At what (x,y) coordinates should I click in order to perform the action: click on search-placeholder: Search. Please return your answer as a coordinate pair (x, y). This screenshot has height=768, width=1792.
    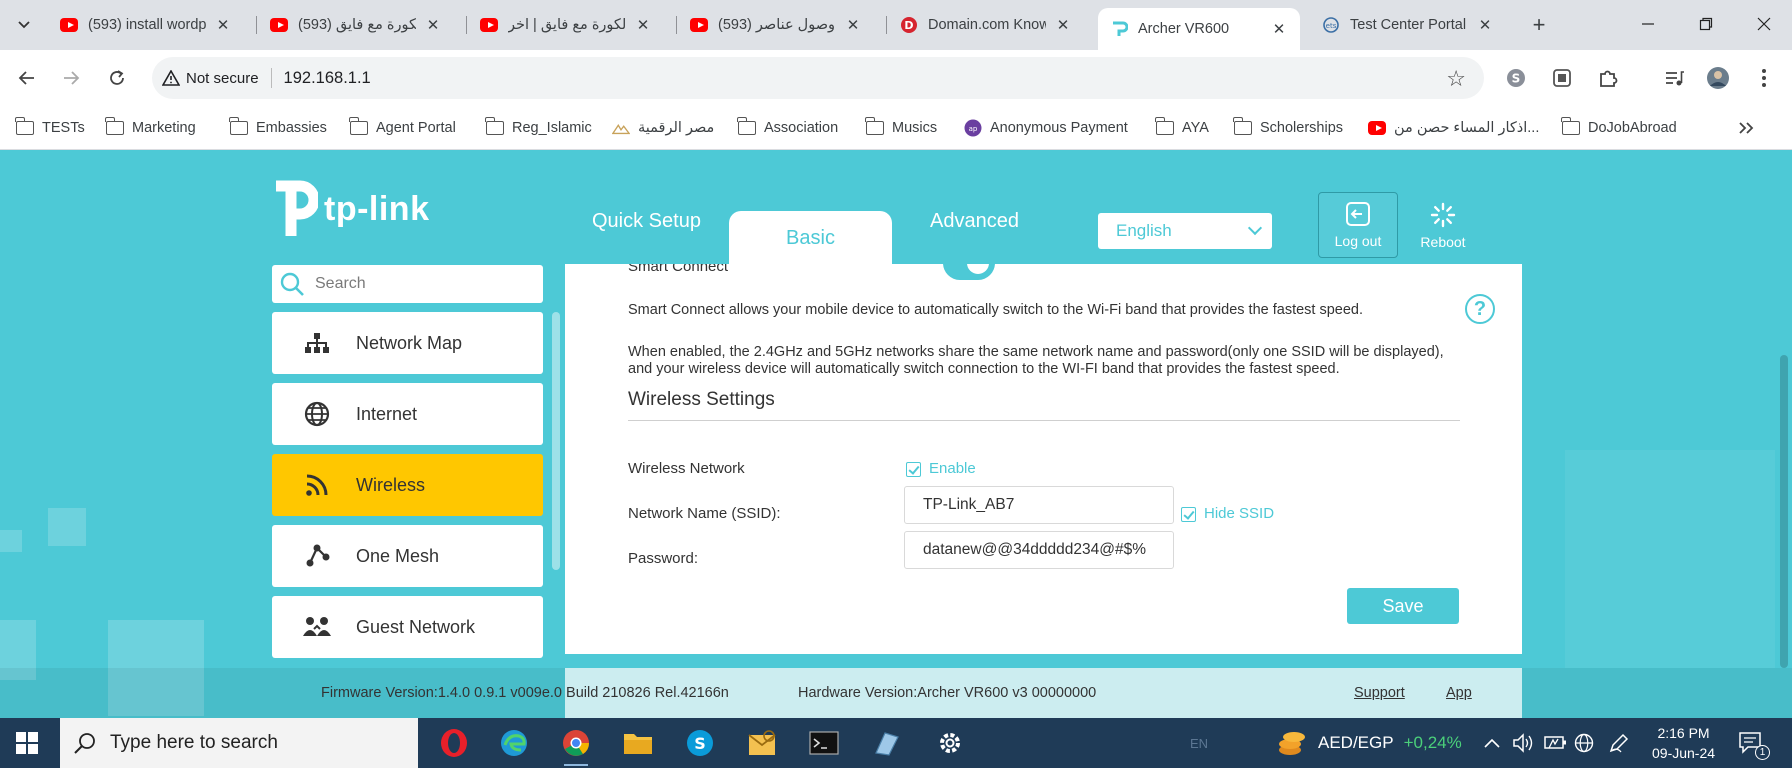
    Looking at the image, I should click on (340, 283).